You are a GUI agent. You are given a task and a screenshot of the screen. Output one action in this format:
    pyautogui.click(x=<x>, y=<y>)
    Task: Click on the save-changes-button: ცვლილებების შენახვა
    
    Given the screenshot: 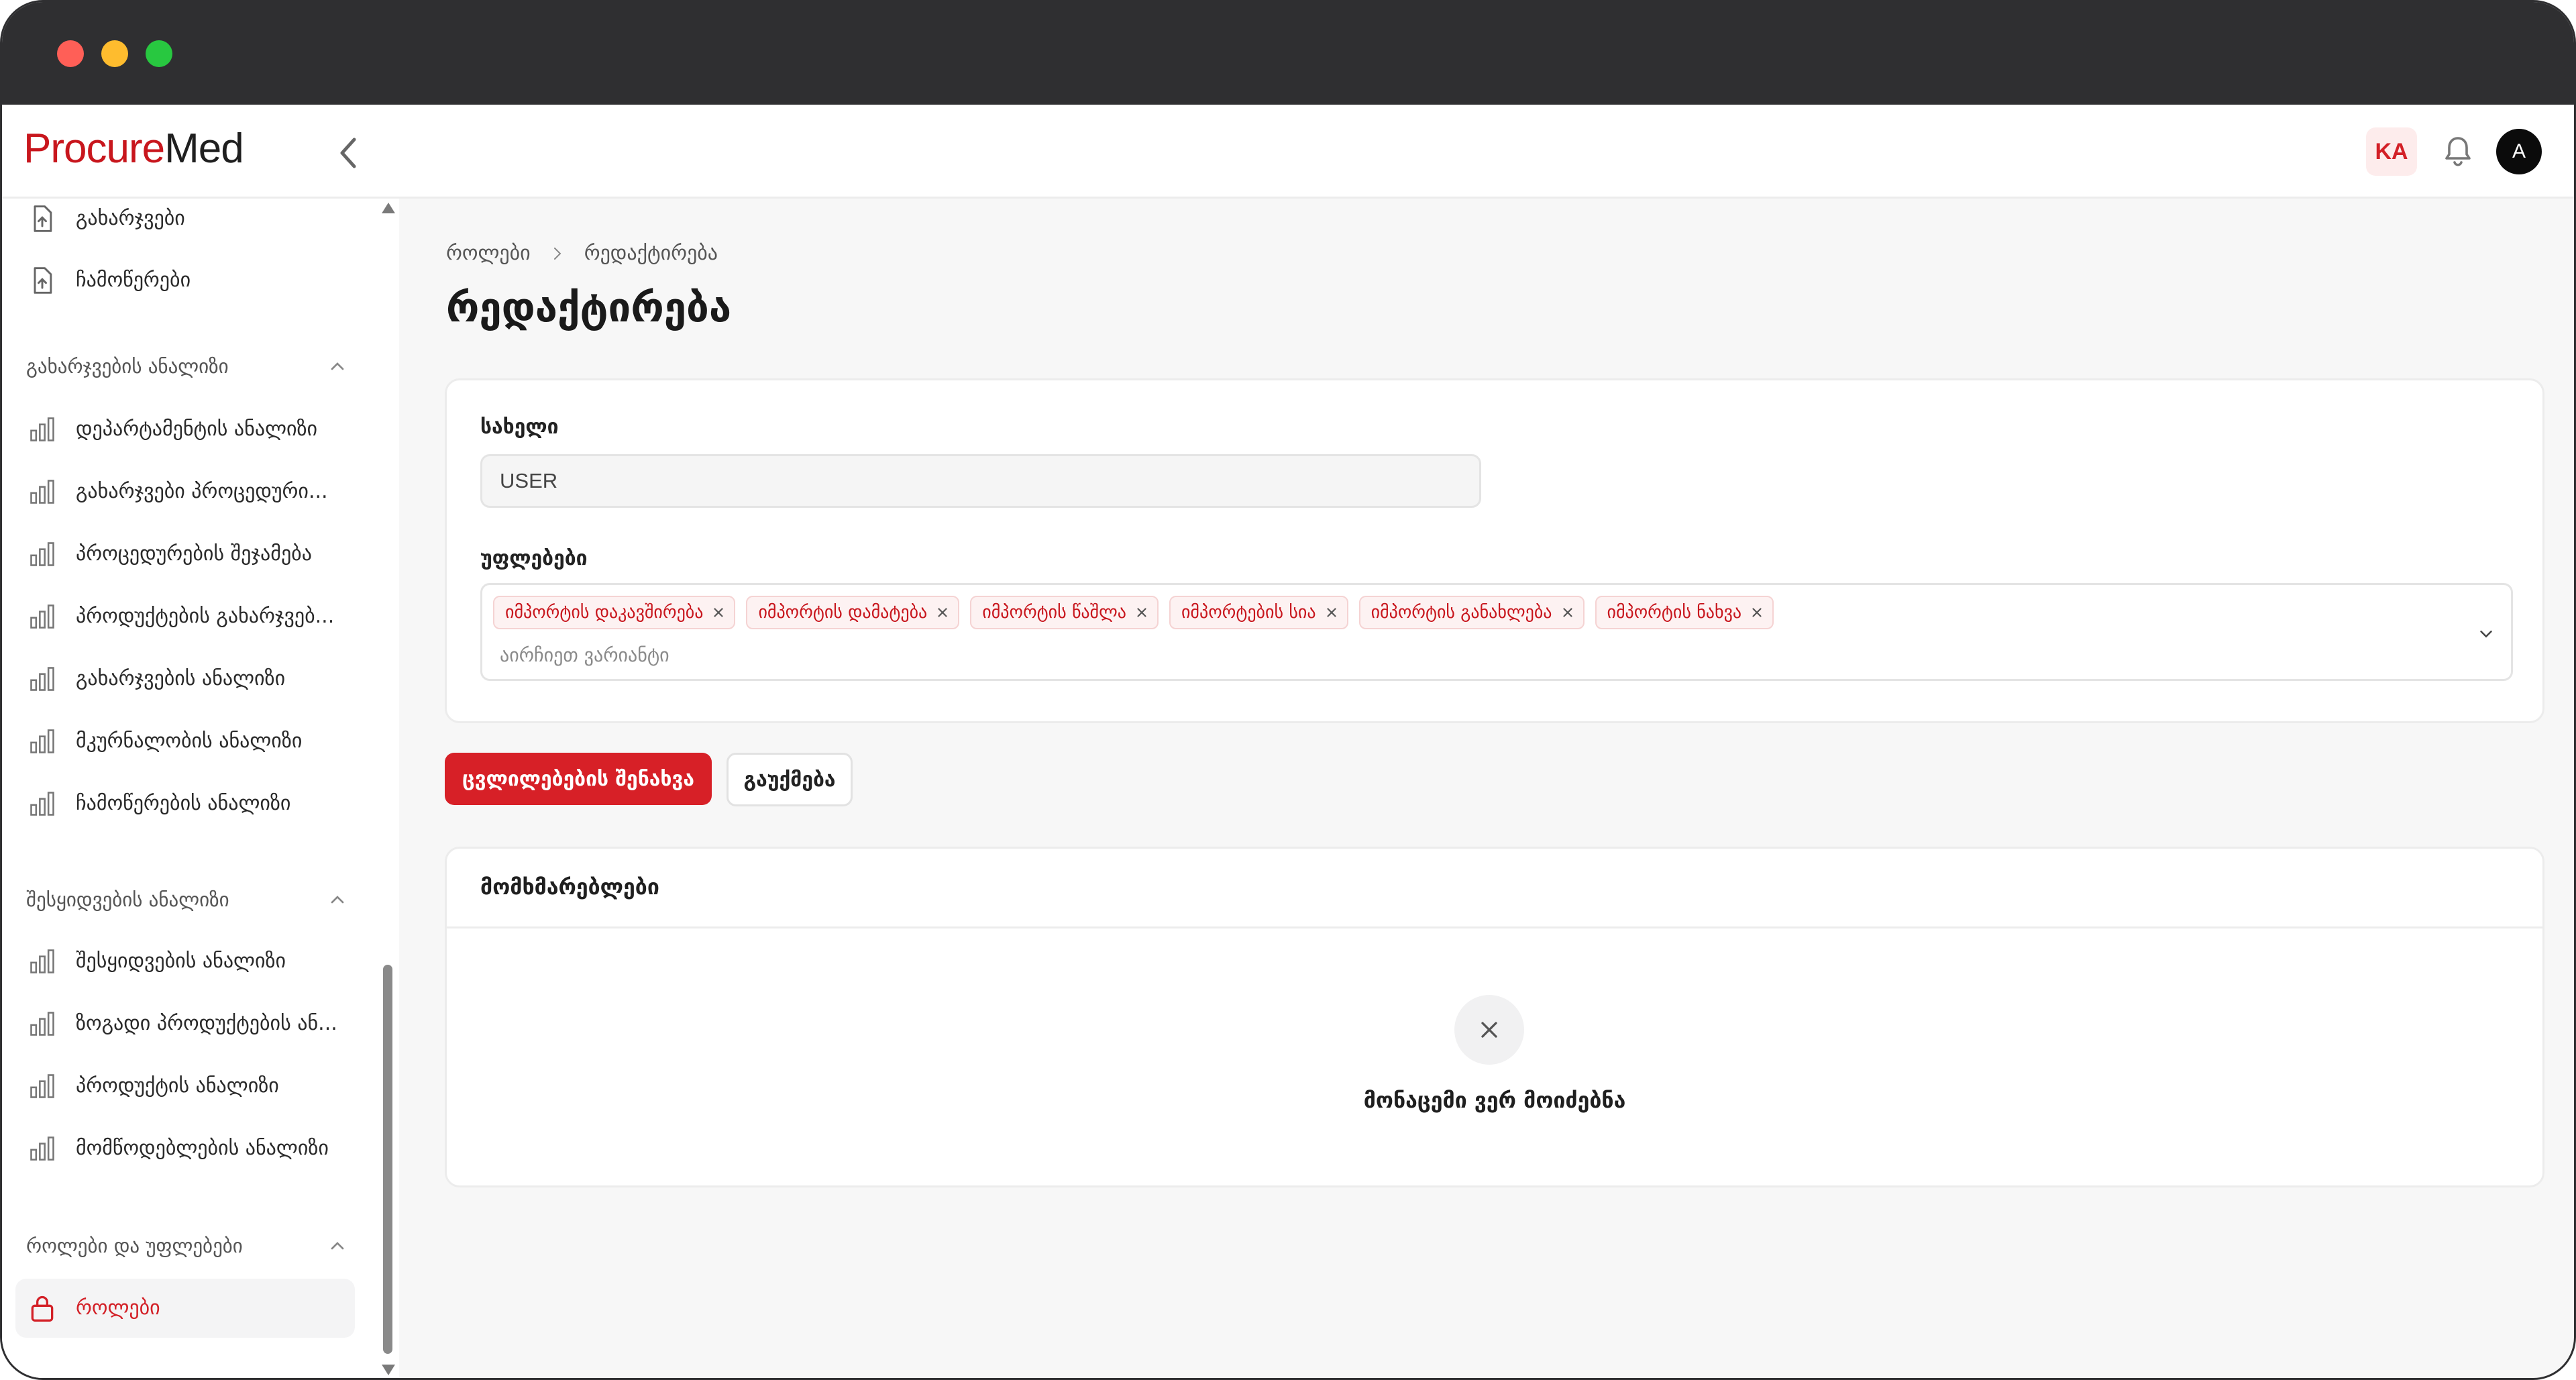 What is the action you would take?
    pyautogui.click(x=578, y=779)
    